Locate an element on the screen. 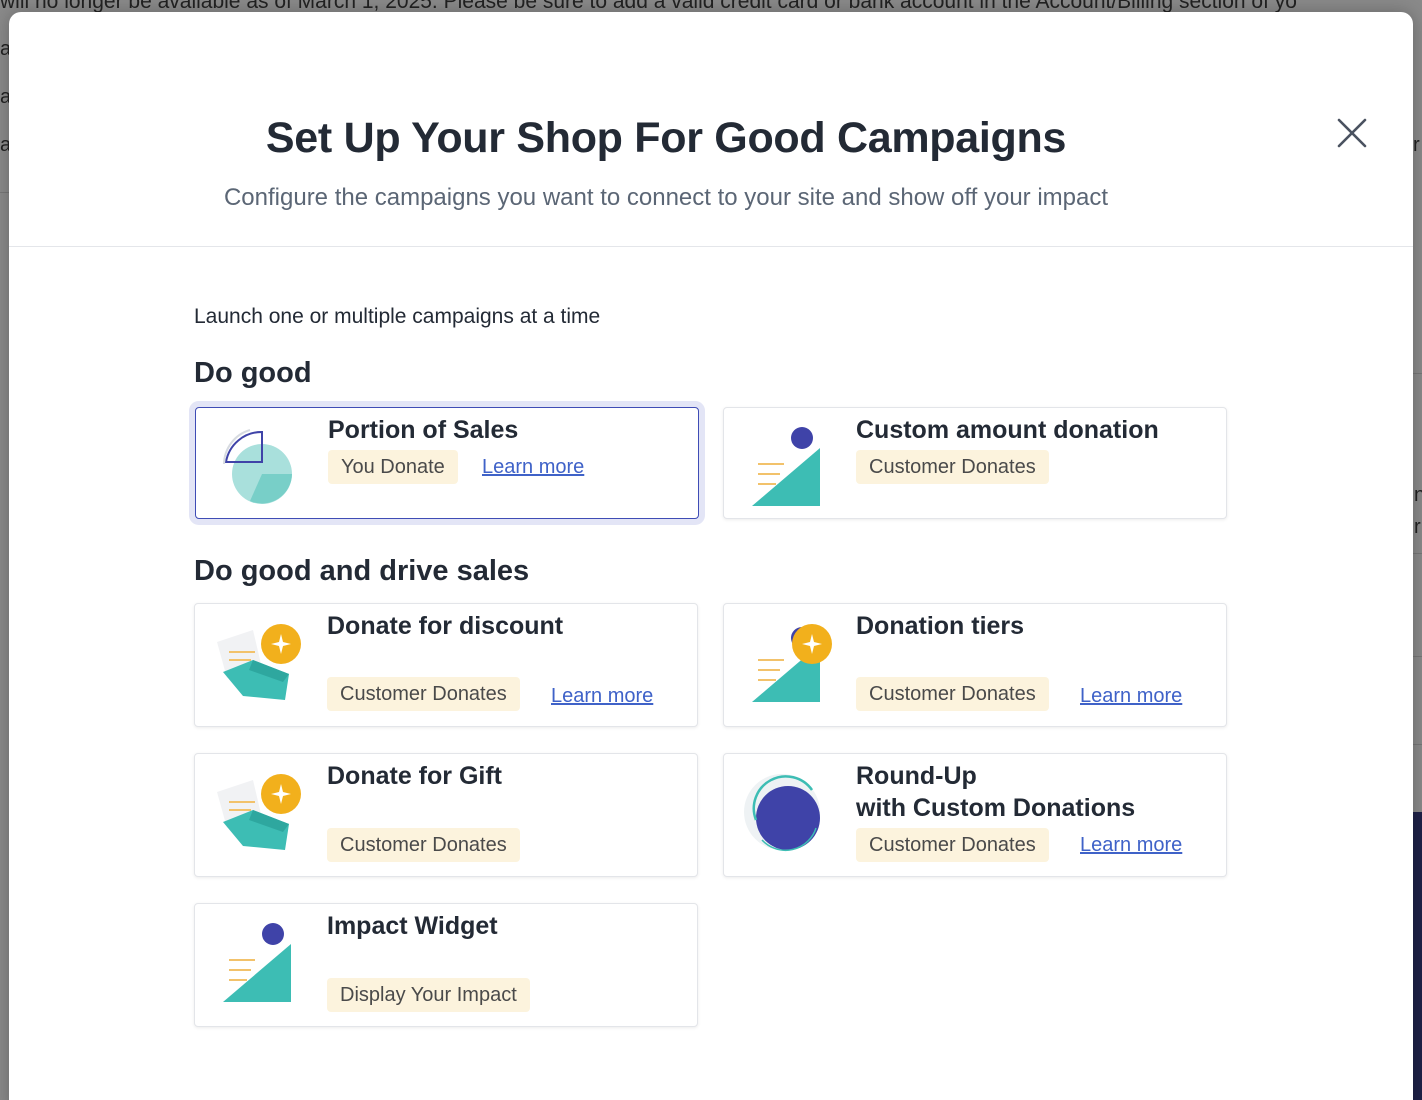  card-title: Donate for discount is located at coordinates (445, 626).